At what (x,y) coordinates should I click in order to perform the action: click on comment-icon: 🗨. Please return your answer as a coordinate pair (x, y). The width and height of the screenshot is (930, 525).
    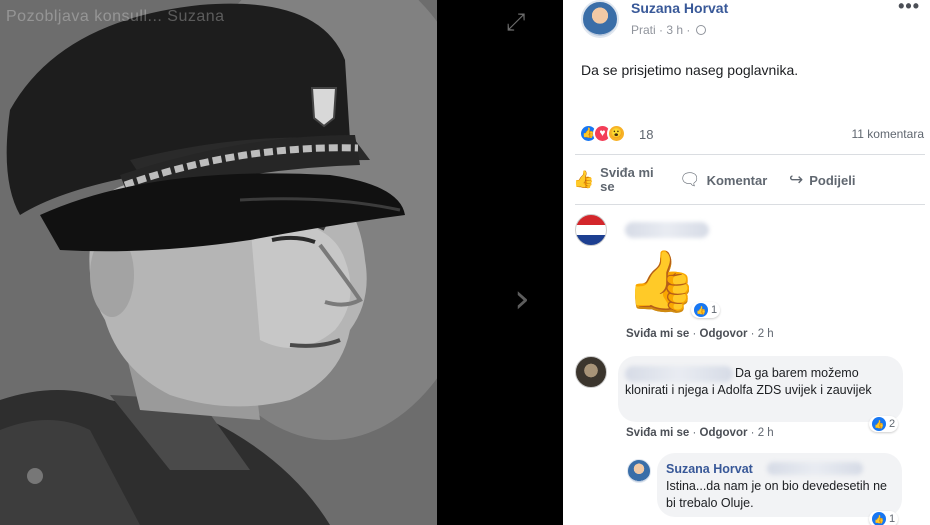
    Looking at the image, I should click on (690, 180).